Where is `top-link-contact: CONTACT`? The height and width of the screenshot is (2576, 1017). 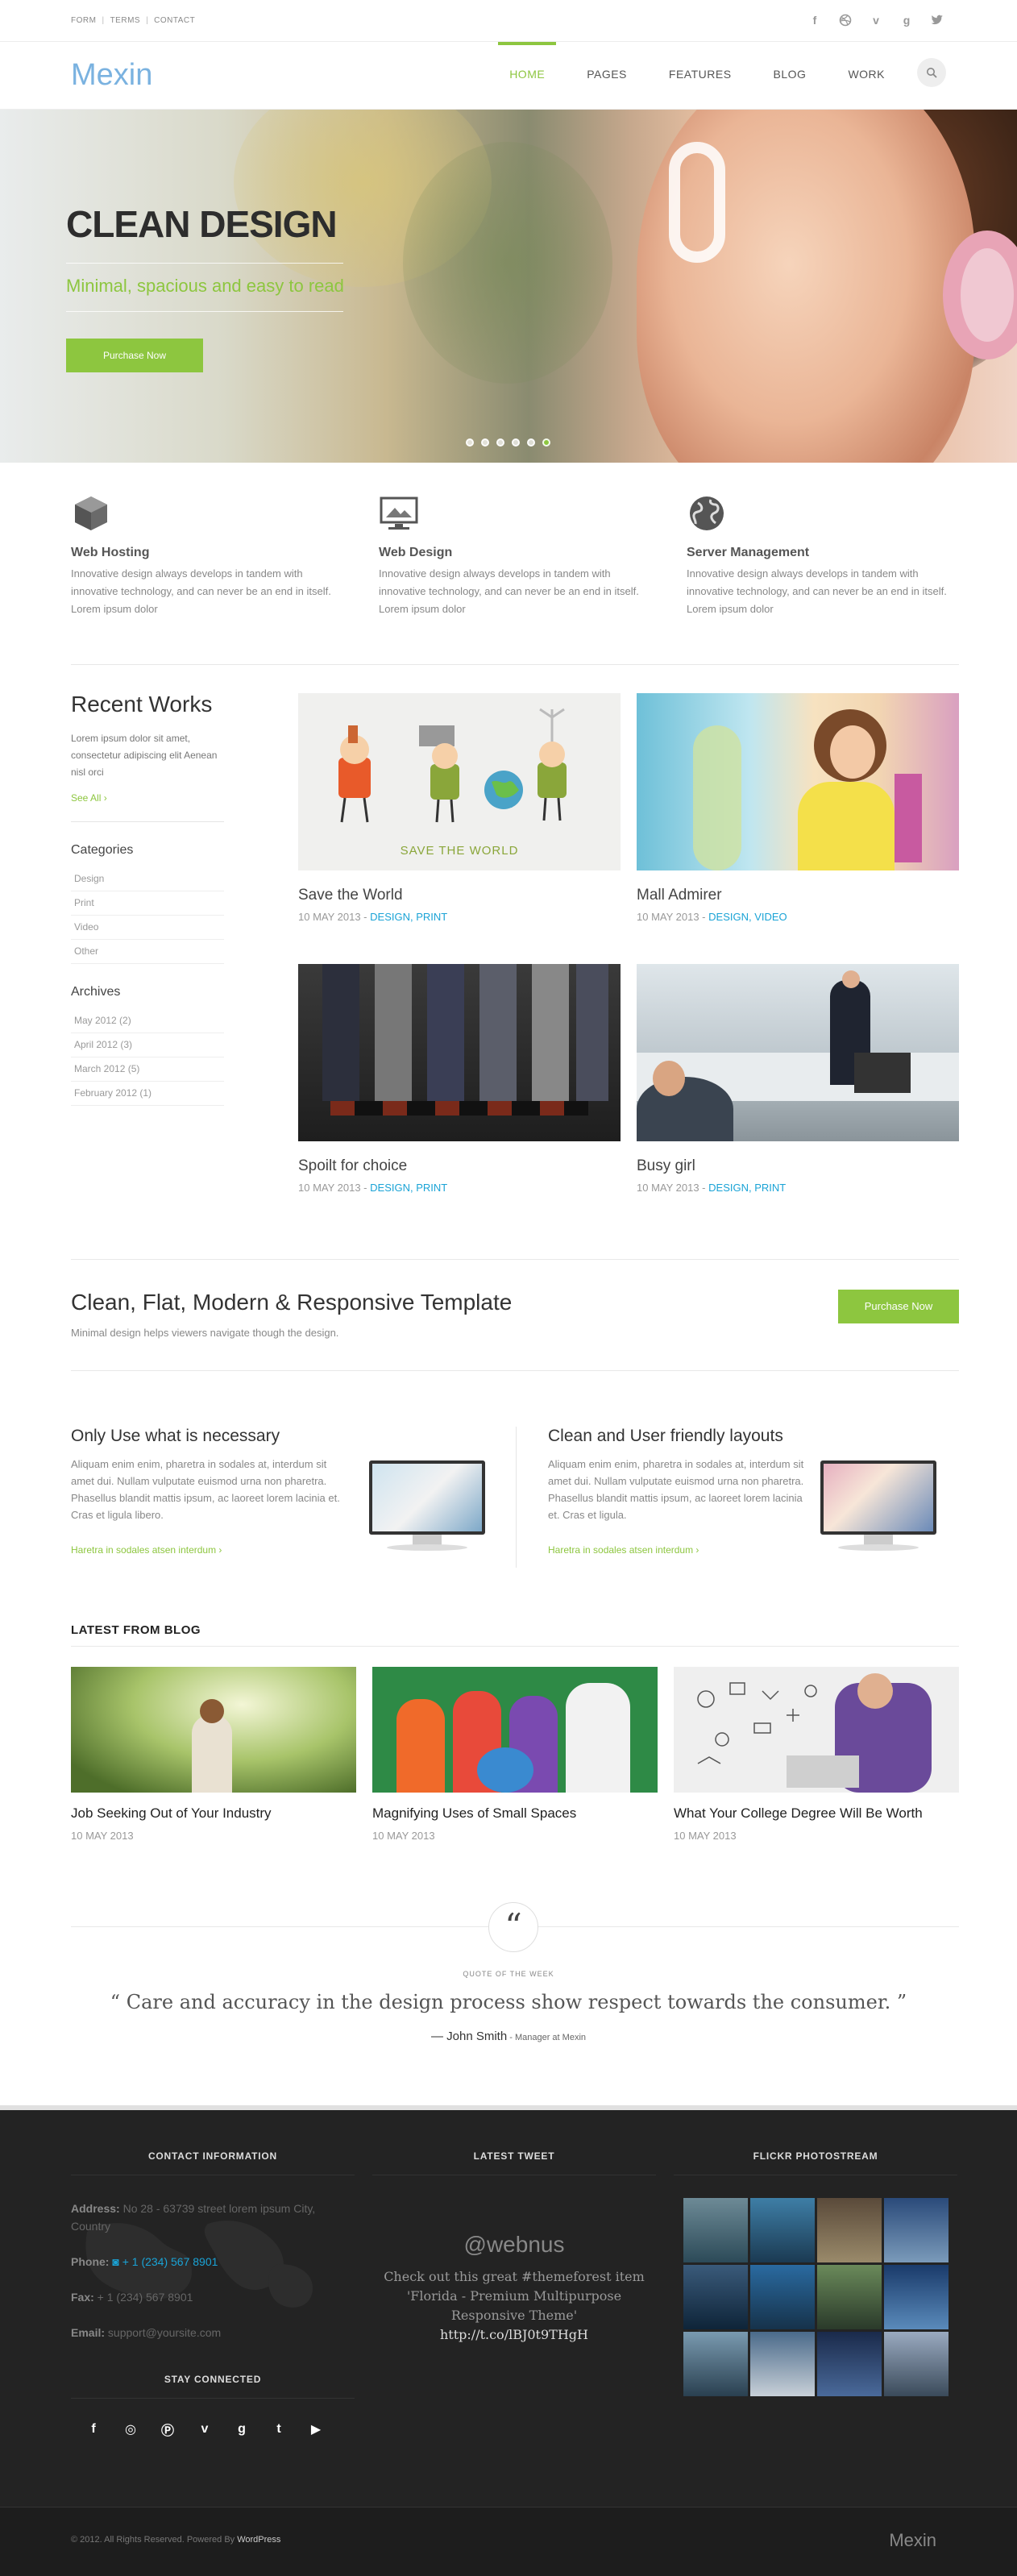 top-link-contact: CONTACT is located at coordinates (174, 20).